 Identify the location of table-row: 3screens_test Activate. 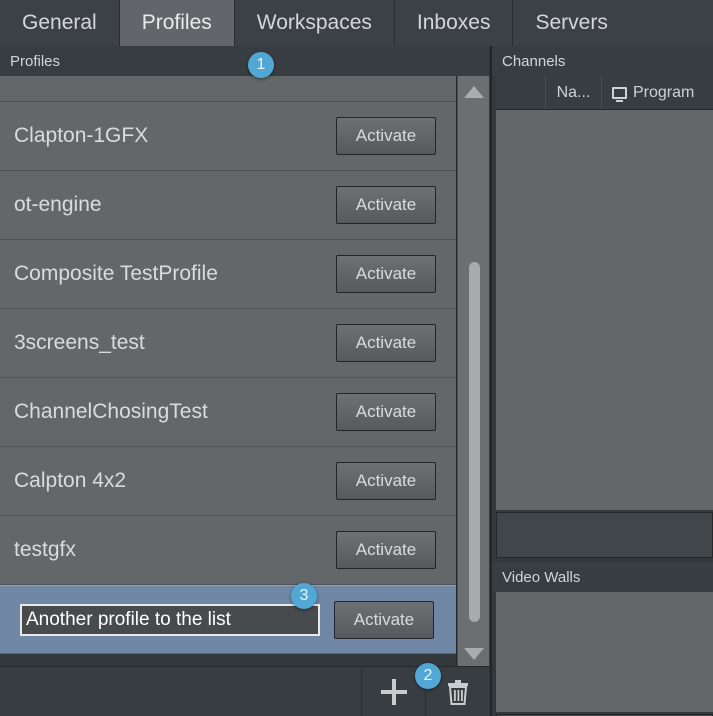
(228, 343).